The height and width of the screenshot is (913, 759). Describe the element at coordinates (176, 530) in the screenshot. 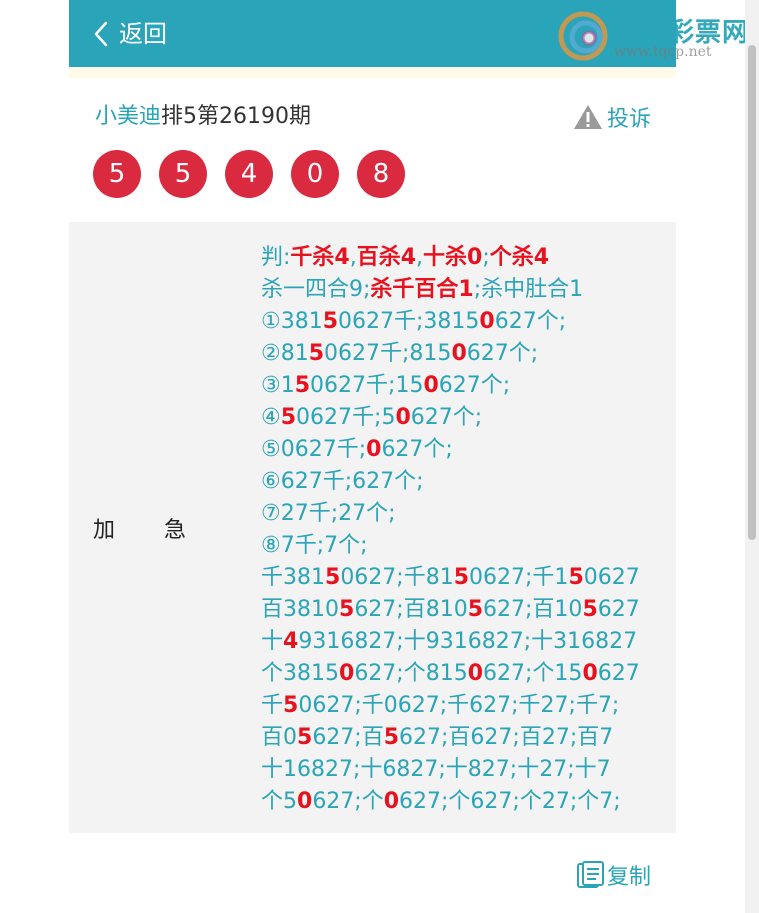

I see `category-char: 急` at that location.